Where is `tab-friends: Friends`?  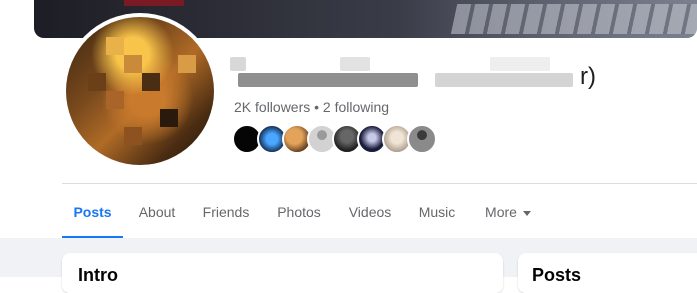 tab-friends: Friends is located at coordinates (226, 211).